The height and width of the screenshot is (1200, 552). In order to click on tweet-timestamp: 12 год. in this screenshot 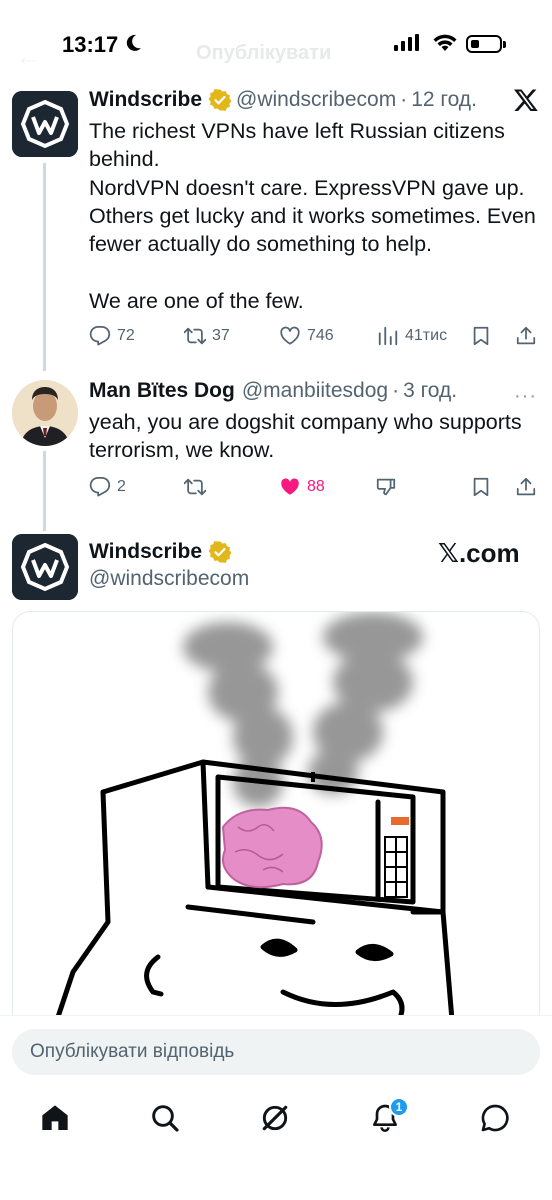, I will do `click(444, 100)`.